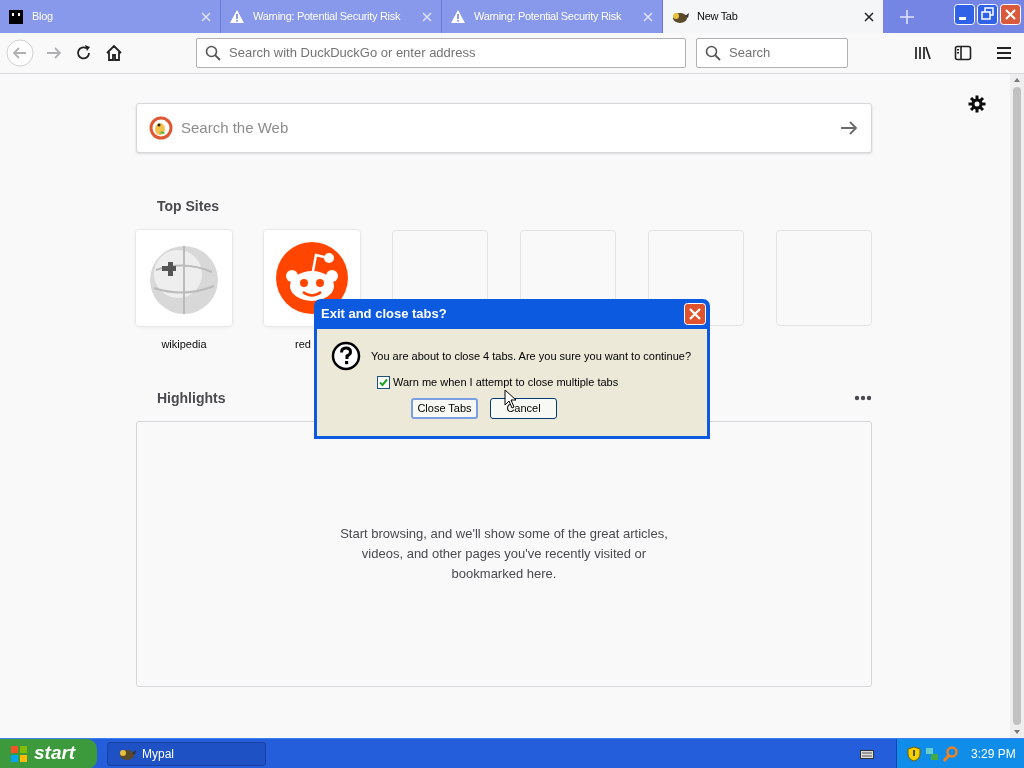 The image size is (1024, 768). Describe the element at coordinates (161, 128) in the screenshot. I see `duck-logo-icon` at that location.